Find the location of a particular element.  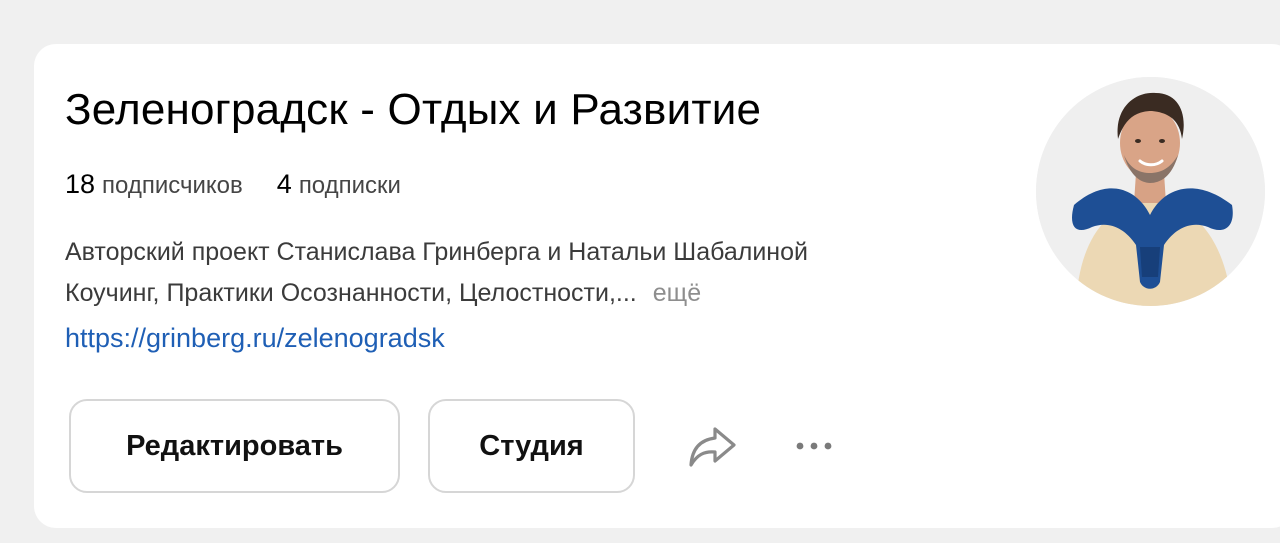

subscribers-stat: 18 подписчиков is located at coordinates (154, 184).